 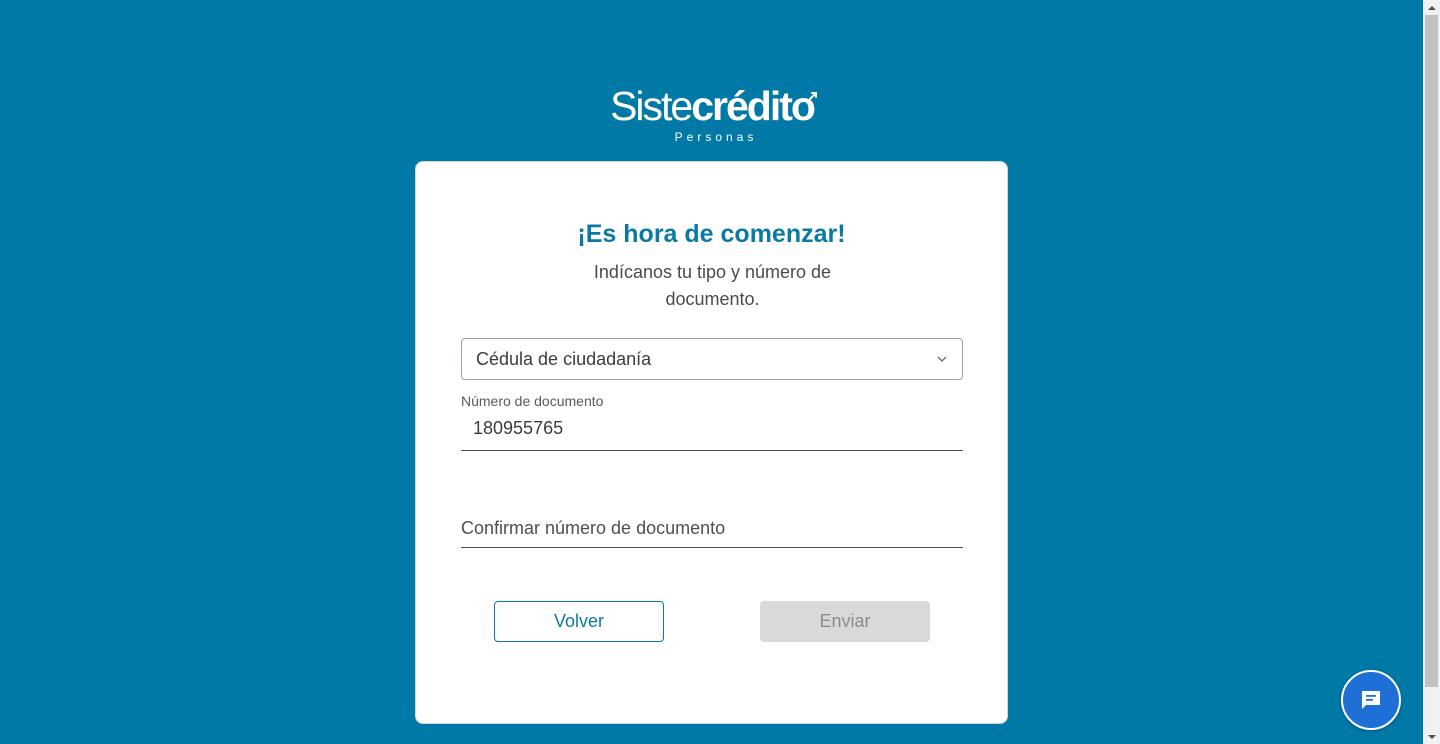 What do you see at coordinates (712, 359) in the screenshot?
I see `document-type-select: Cédula de ciudadanía` at bounding box center [712, 359].